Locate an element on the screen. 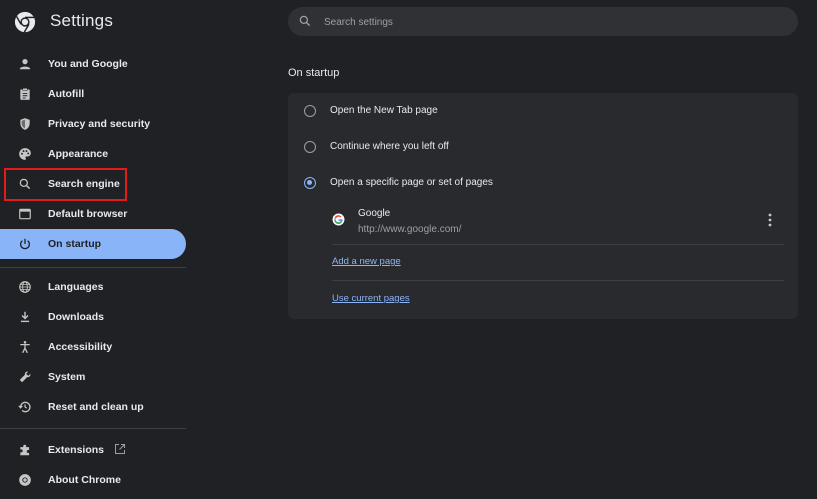 The height and width of the screenshot is (499, 817). sidebar-item-label: About Chrome is located at coordinates (84, 480).